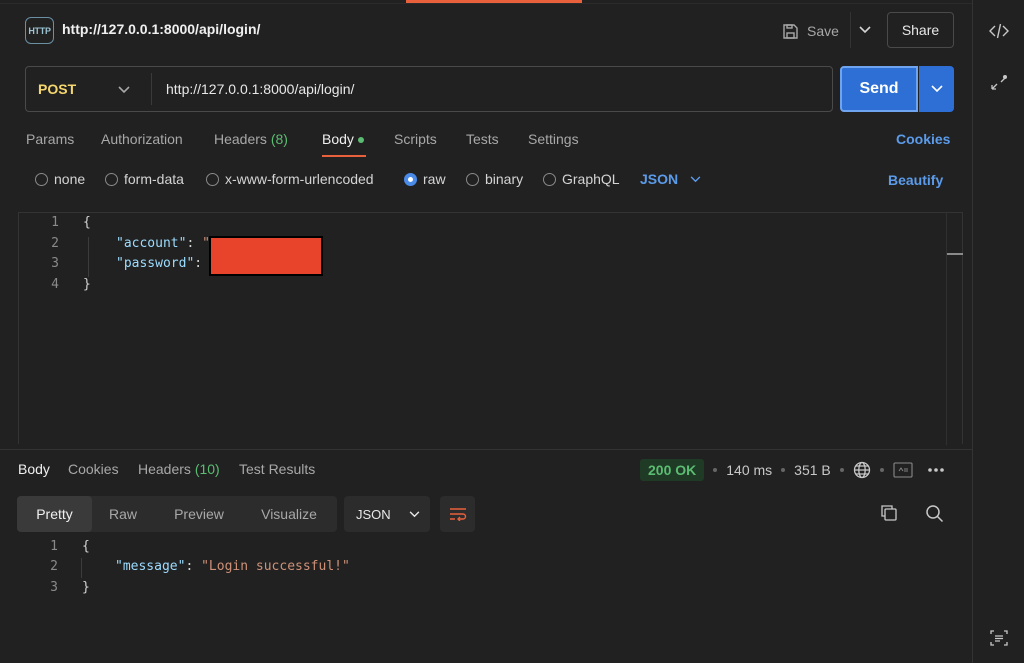 The image size is (1024, 663). I want to click on code-icon, so click(999, 31).